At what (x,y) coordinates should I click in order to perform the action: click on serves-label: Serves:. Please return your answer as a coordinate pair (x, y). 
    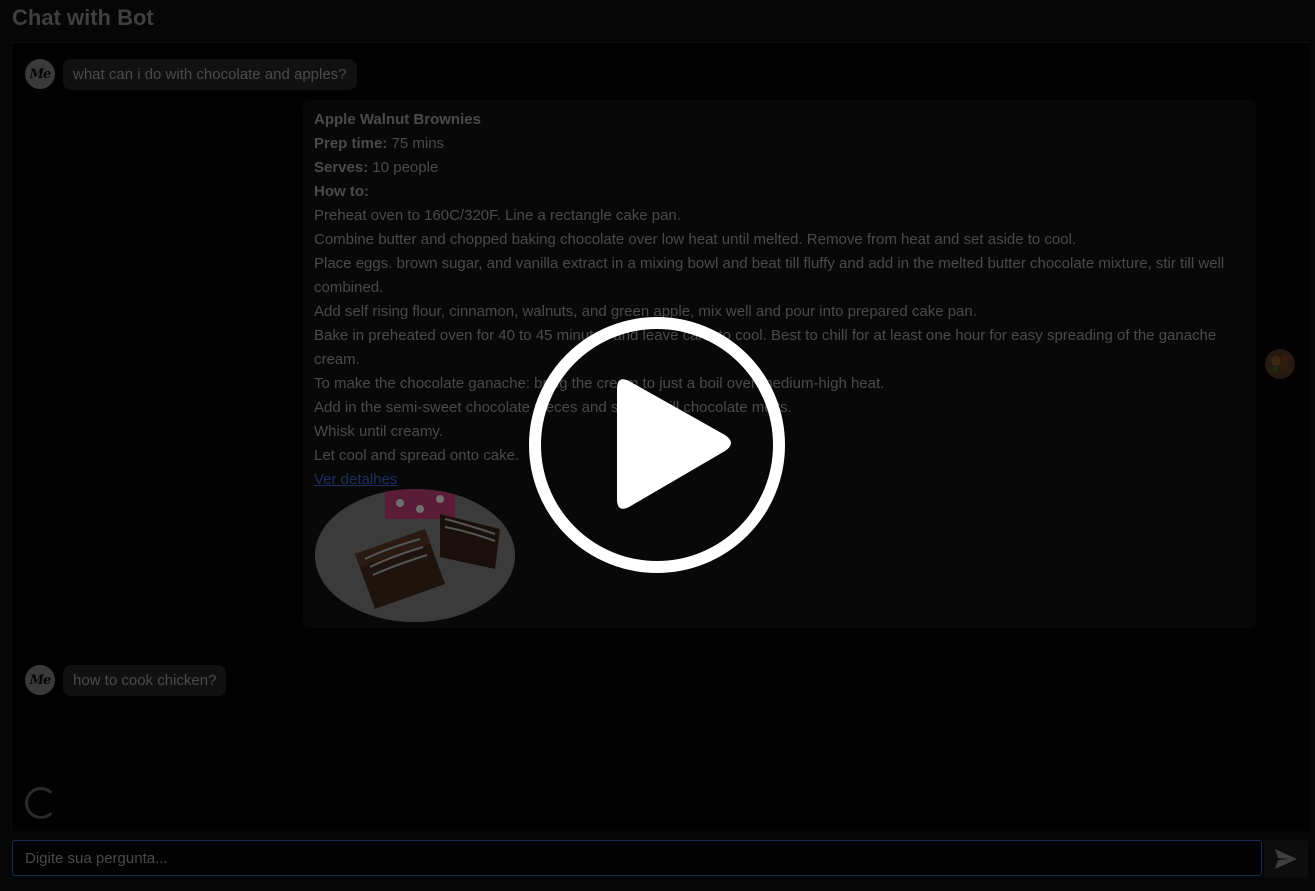
    Looking at the image, I should click on (341, 167).